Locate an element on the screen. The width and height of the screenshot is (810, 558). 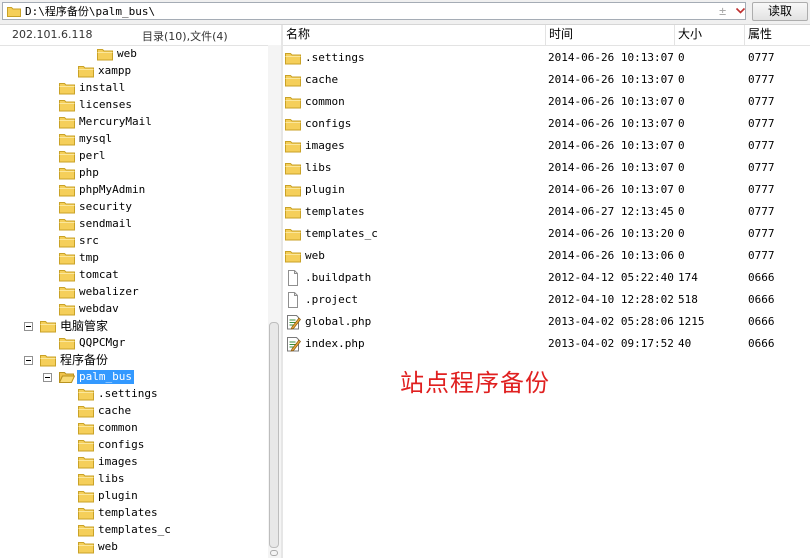
file-name: libs is located at coordinates (318, 167).